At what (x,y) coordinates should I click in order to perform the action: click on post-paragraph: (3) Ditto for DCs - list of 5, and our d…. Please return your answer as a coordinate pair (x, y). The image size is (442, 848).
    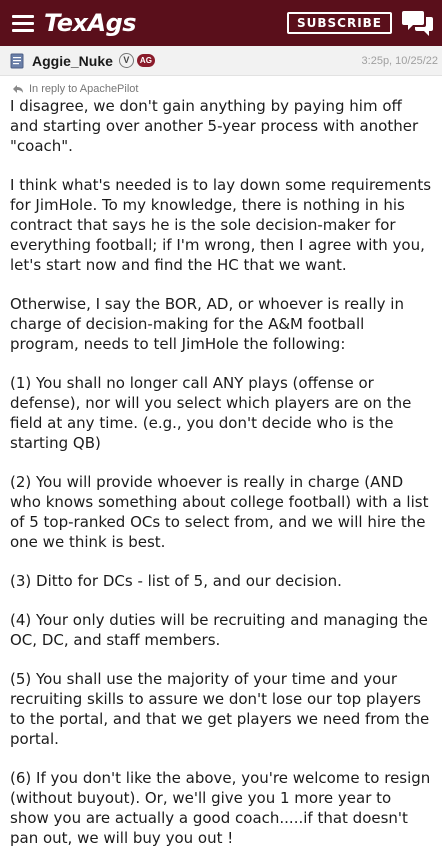
    Looking at the image, I should click on (176, 581).